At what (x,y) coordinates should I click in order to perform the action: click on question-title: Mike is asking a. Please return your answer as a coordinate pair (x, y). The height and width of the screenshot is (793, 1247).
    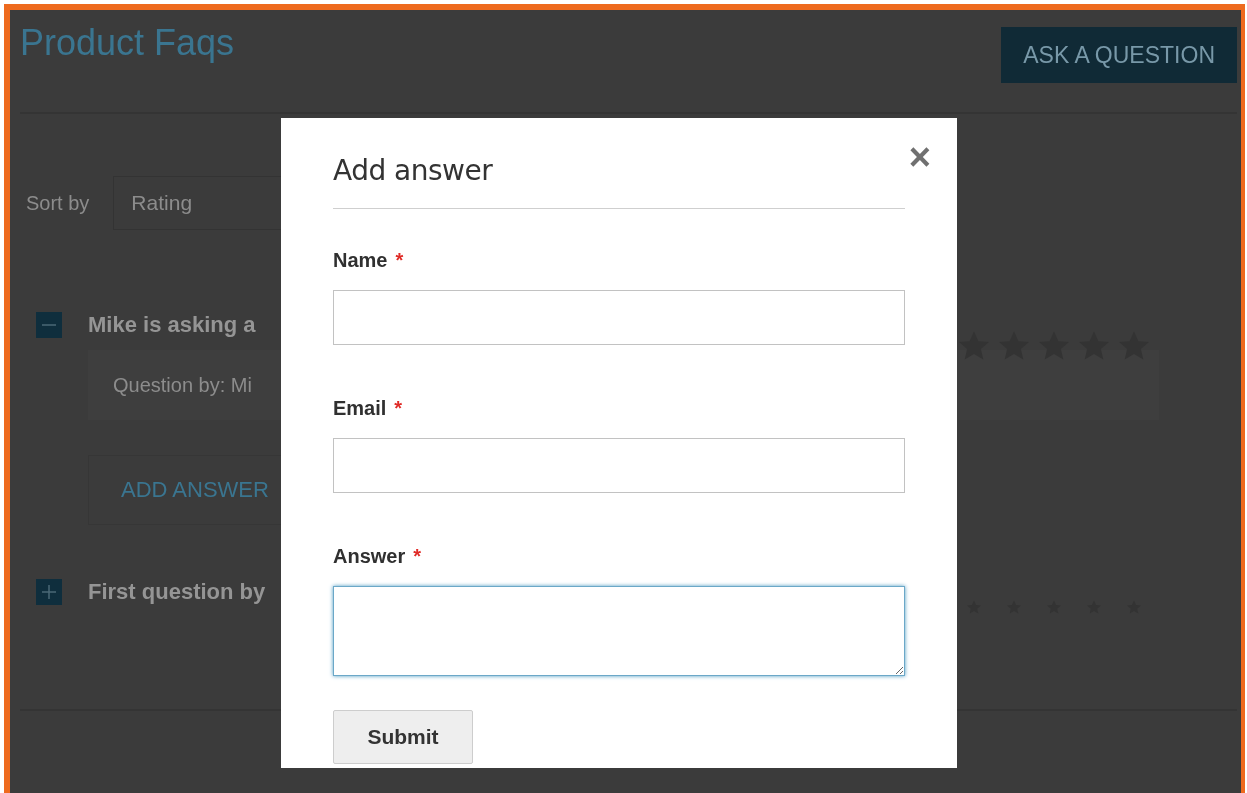
    Looking at the image, I should click on (172, 325).